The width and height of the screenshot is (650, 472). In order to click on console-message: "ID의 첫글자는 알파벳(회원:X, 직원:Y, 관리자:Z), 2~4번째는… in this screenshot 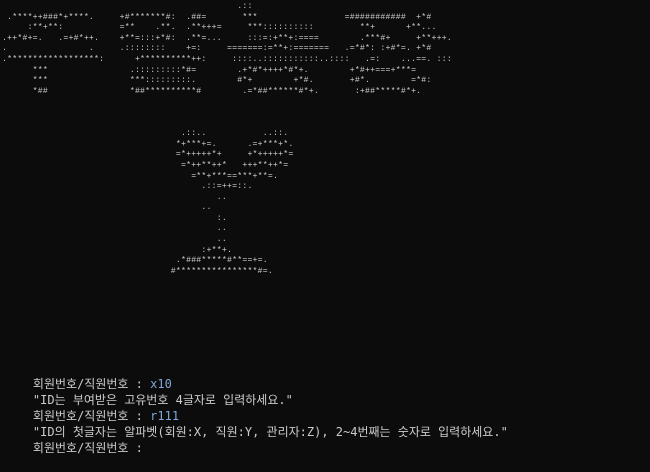, I will do `click(270, 432)`.